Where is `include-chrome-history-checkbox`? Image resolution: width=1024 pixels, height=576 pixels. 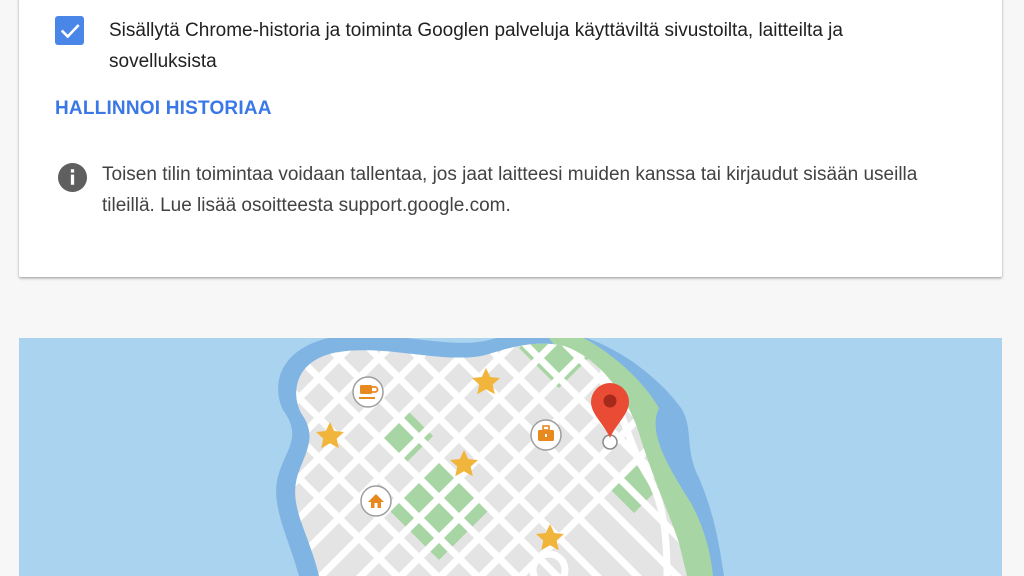
include-chrome-history-checkbox is located at coordinates (69, 30).